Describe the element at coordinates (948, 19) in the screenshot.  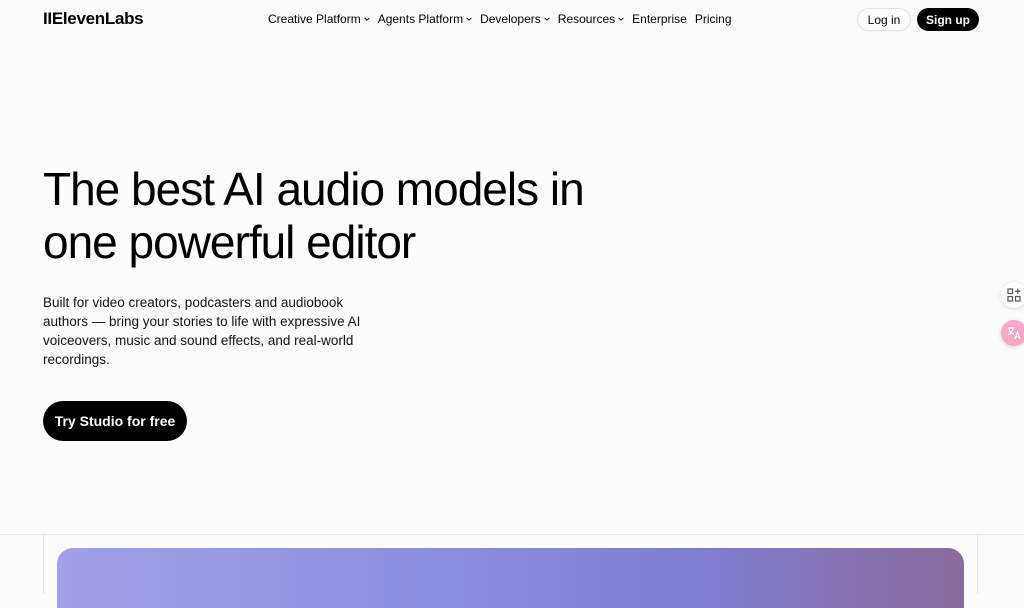
I see `signup-button: Sign up` at that location.